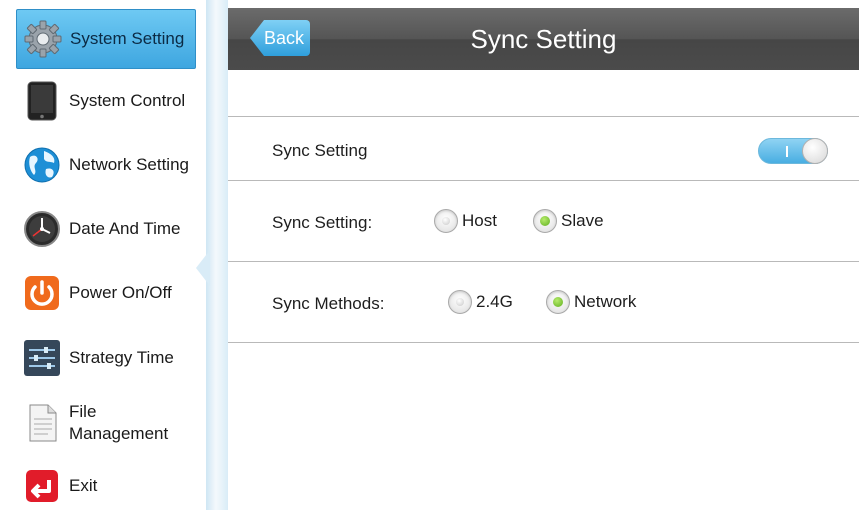 This screenshot has height=510, width=859. I want to click on sidebar-item-system-control: System Control, so click(106, 101).